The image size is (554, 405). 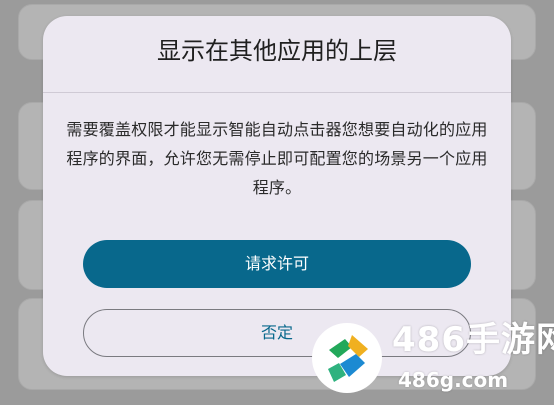 I want to click on watermark-url: 486g.com, so click(x=453, y=380).